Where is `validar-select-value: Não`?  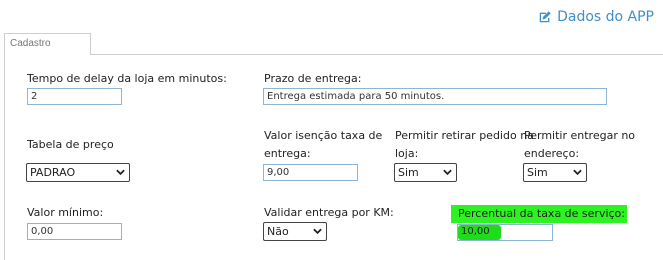 validar-select-value: Não is located at coordinates (278, 231).